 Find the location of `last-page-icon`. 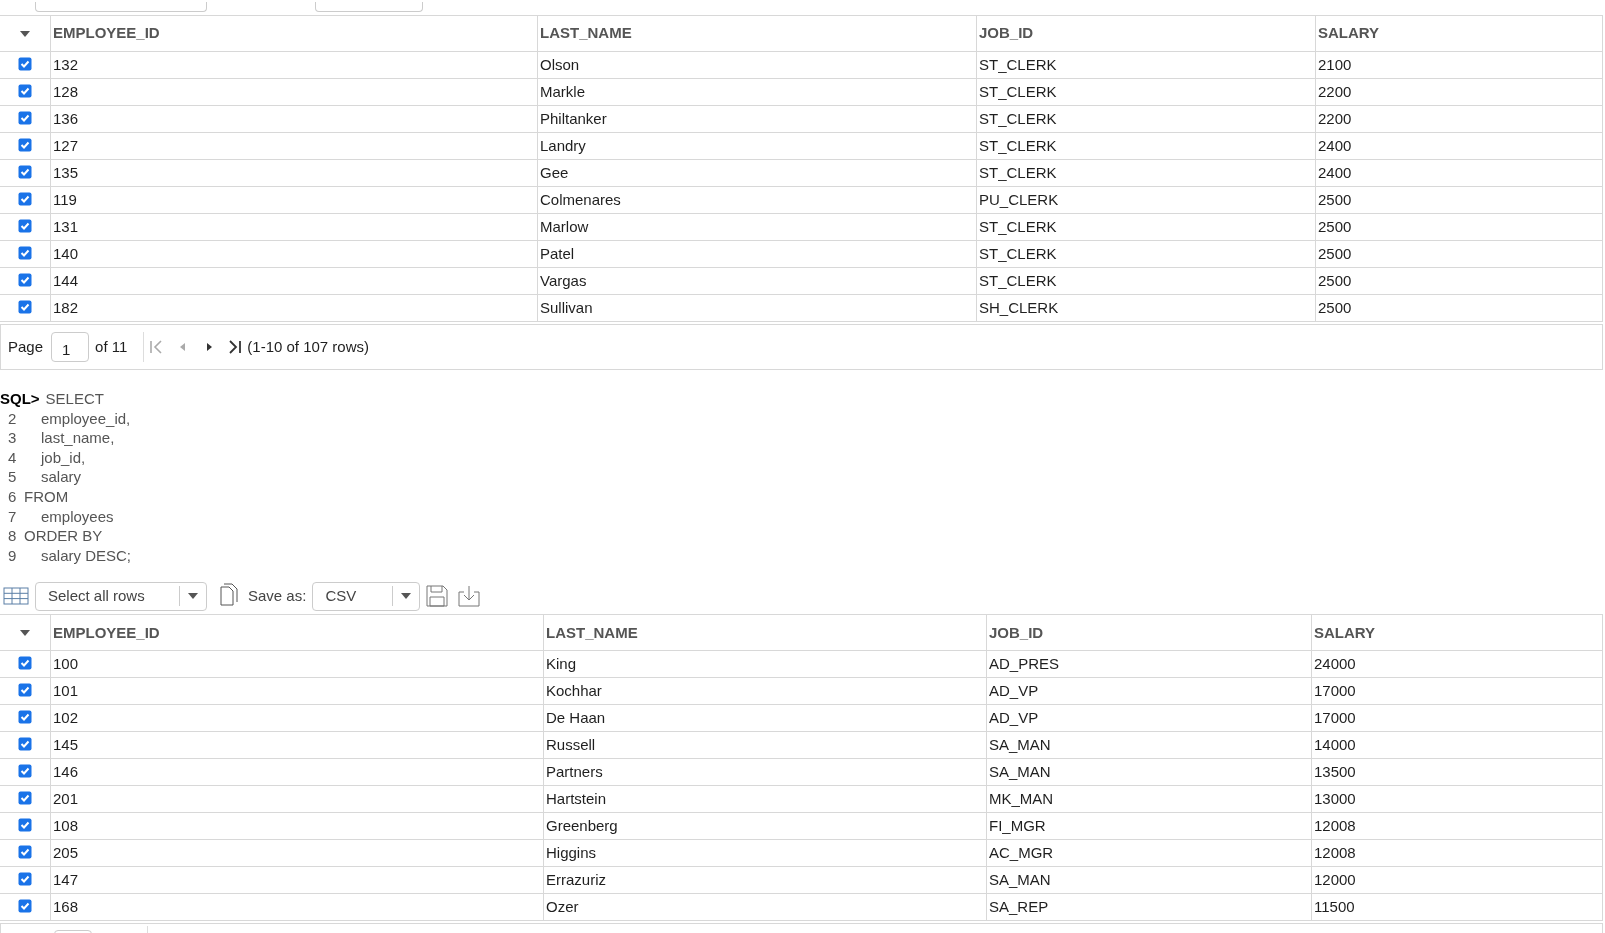

last-page-icon is located at coordinates (235, 347).